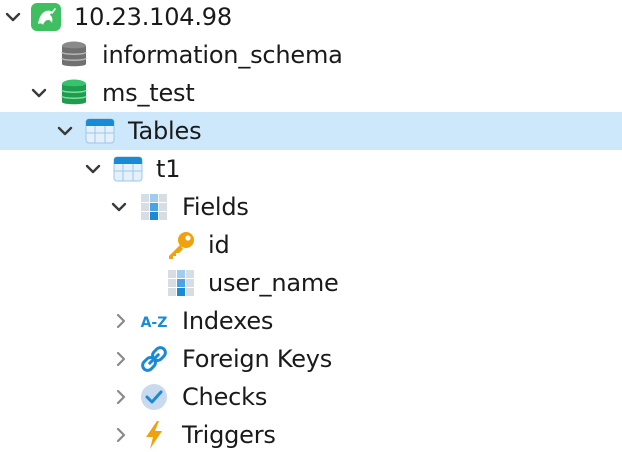  What do you see at coordinates (154, 397) in the screenshot?
I see `check-circle-icon` at bounding box center [154, 397].